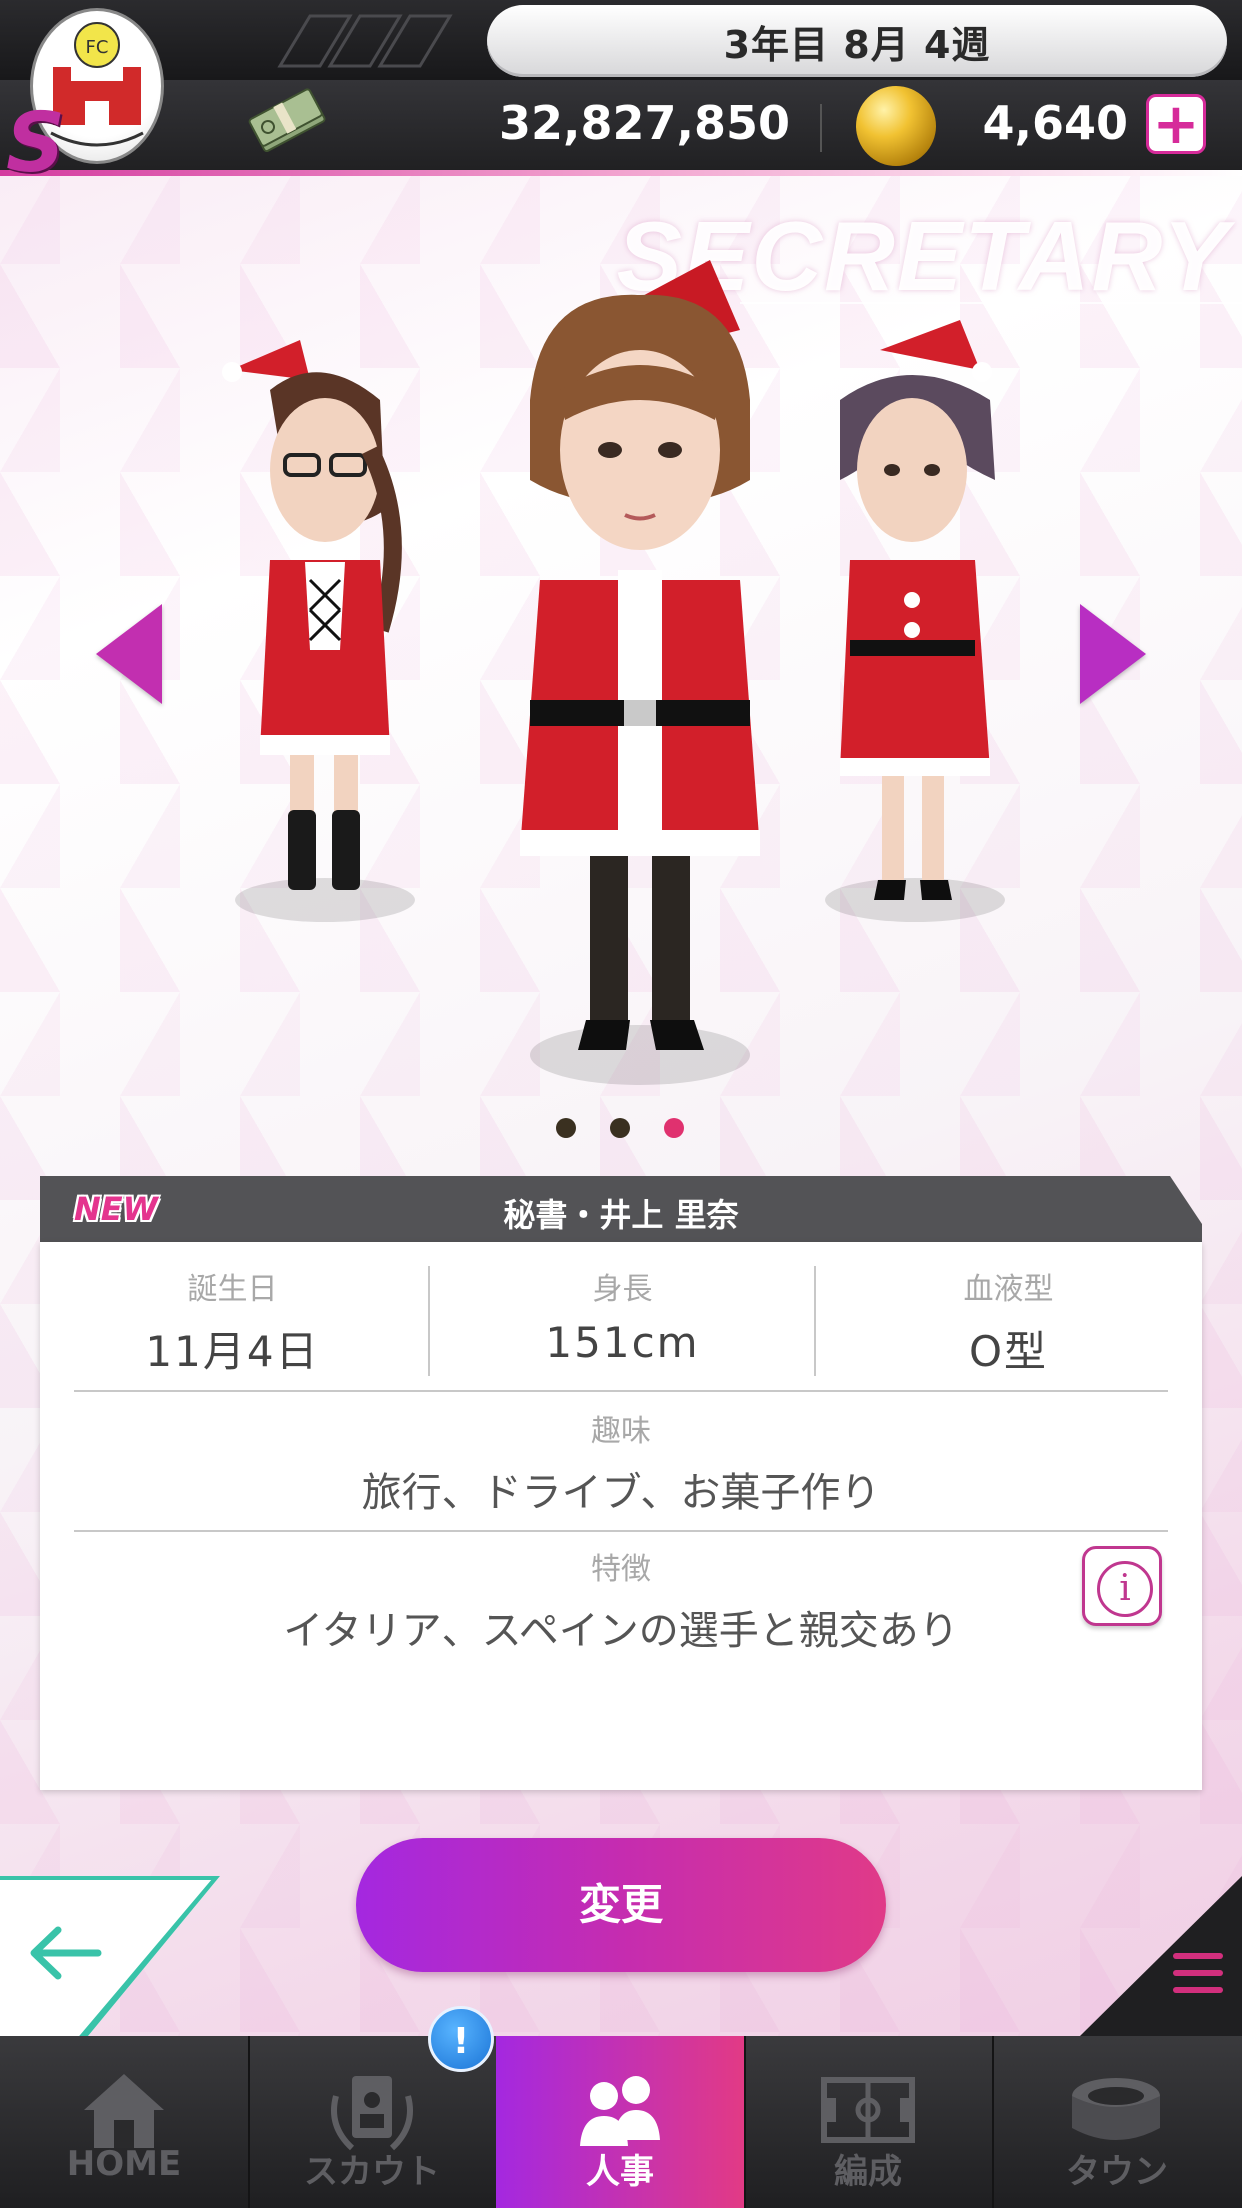  I want to click on tab-home: HOME, so click(125, 2122).